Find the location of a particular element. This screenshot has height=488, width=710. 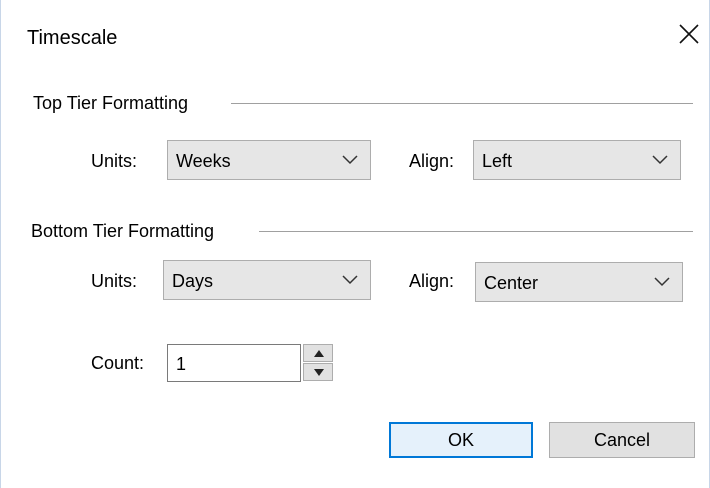

caret-down-icon is located at coordinates (319, 372).